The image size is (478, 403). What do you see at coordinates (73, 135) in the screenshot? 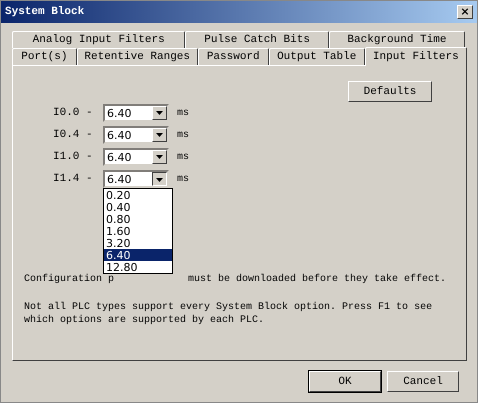
I see `input-label: I0.4 -` at bounding box center [73, 135].